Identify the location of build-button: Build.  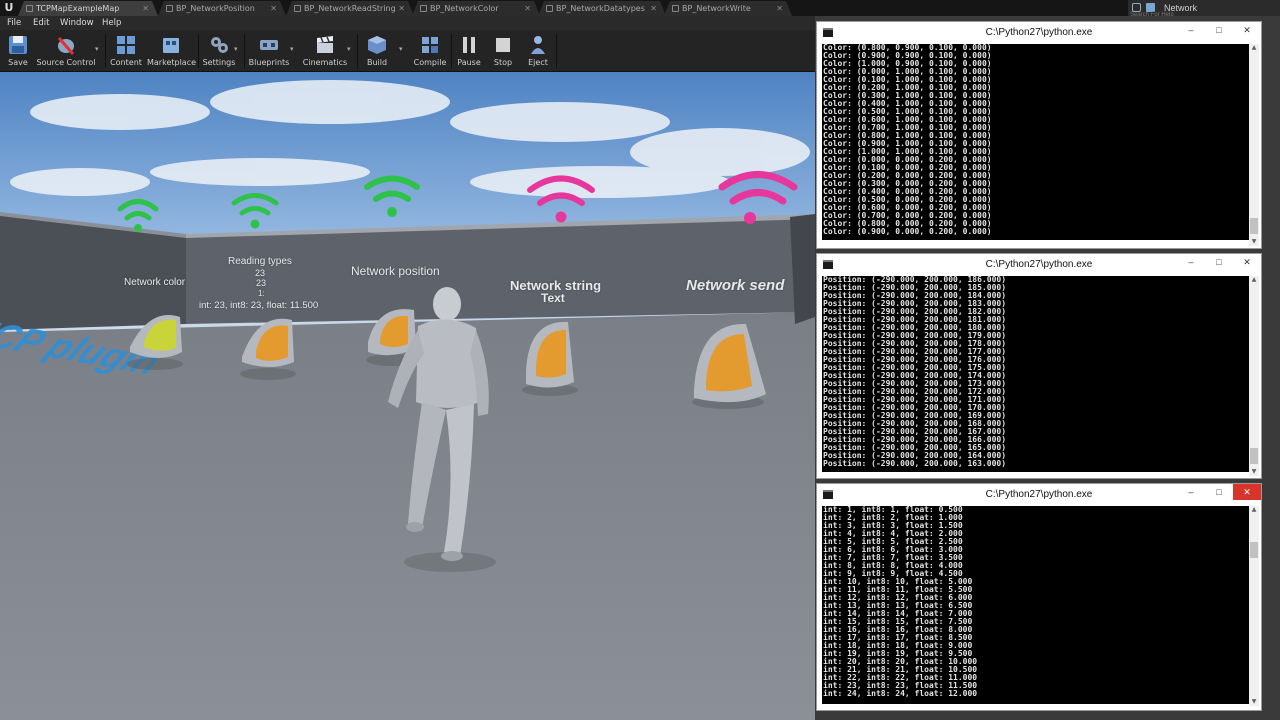
(377, 52).